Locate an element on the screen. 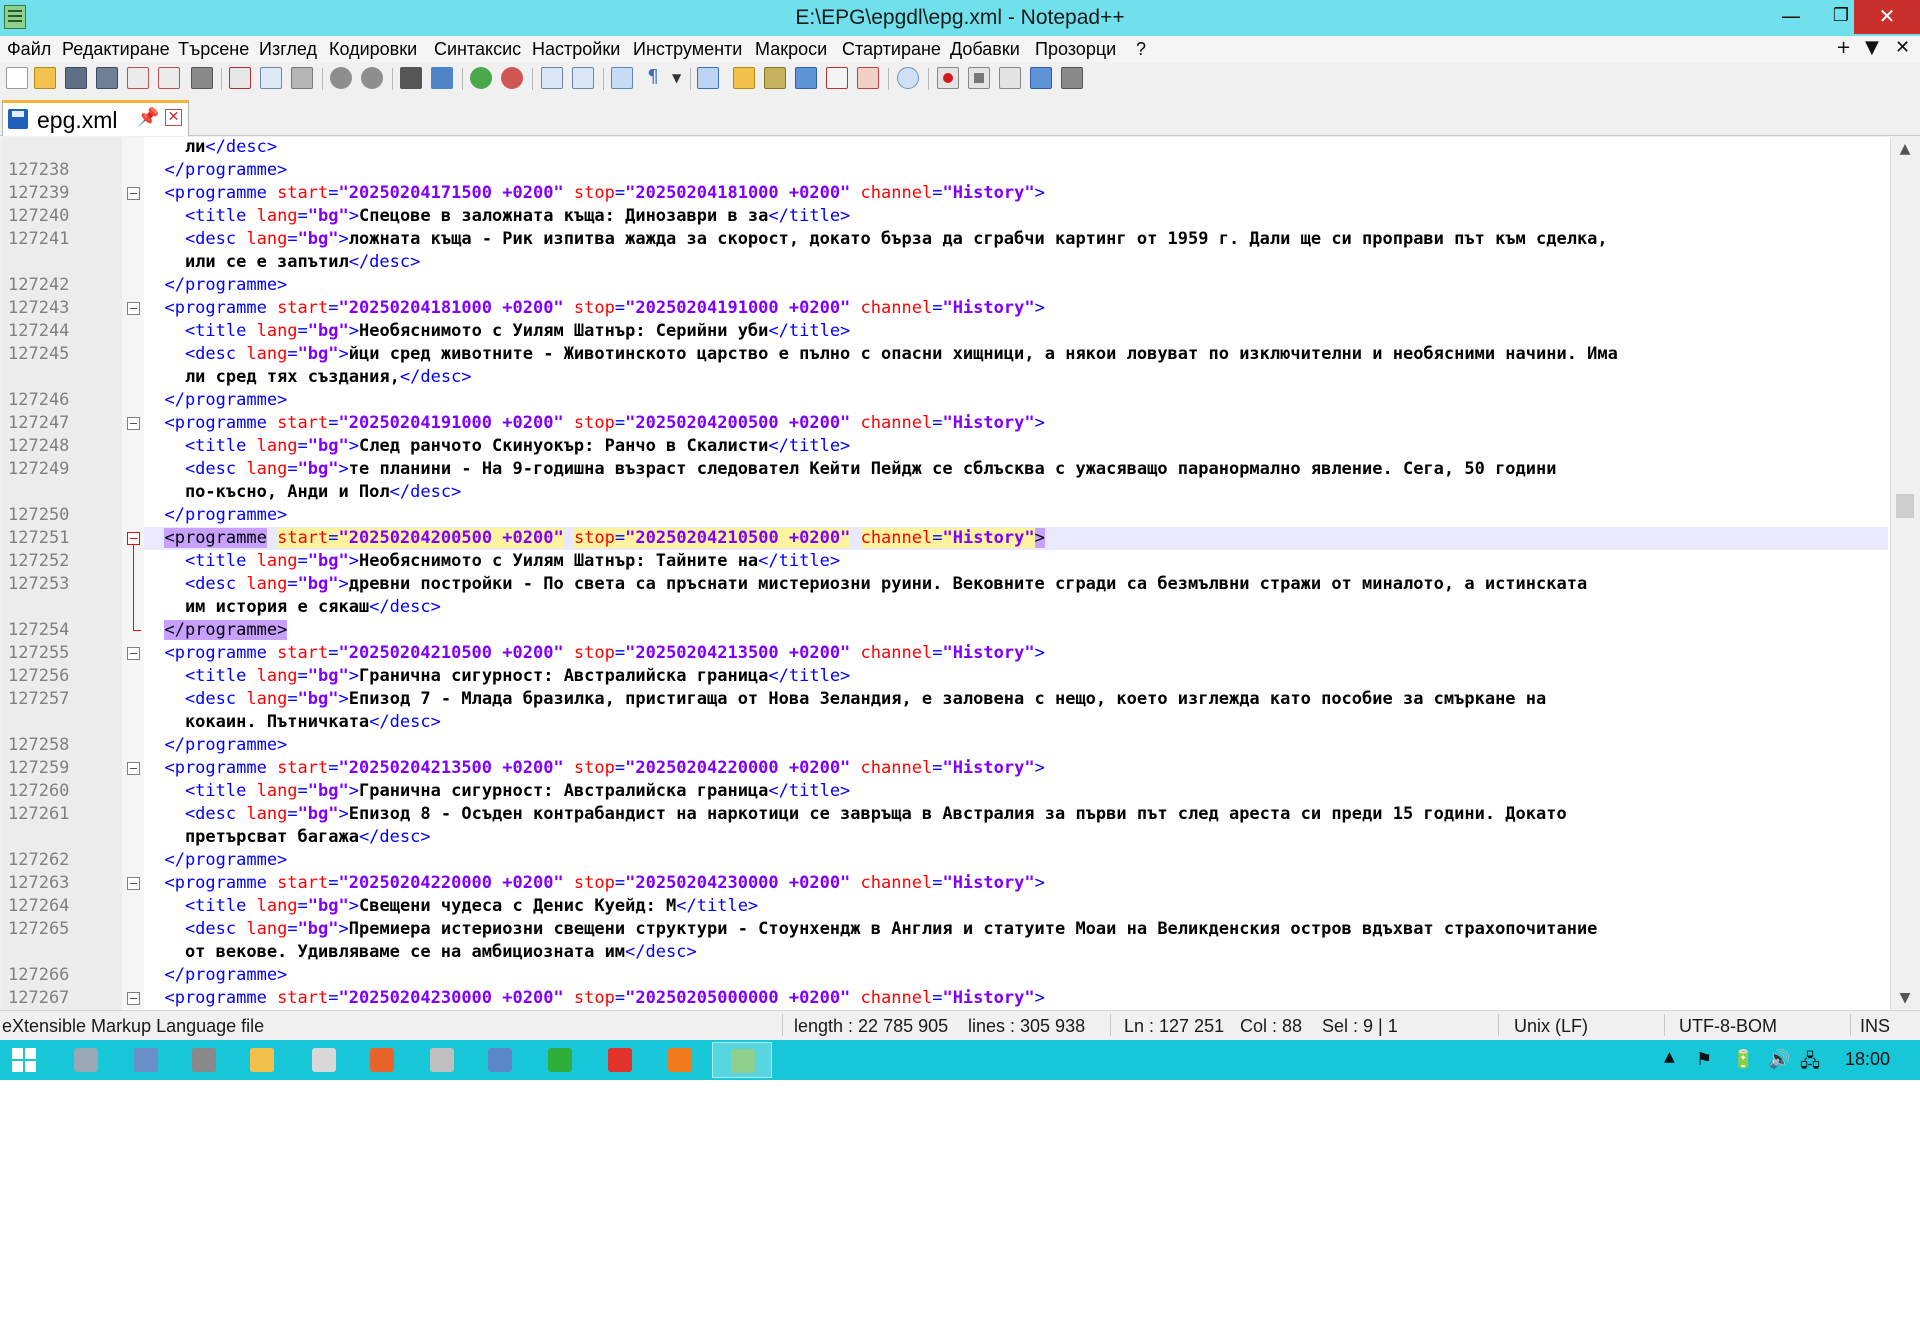 This screenshot has width=1920, height=1320. pin-icon: 📌 is located at coordinates (148, 117).